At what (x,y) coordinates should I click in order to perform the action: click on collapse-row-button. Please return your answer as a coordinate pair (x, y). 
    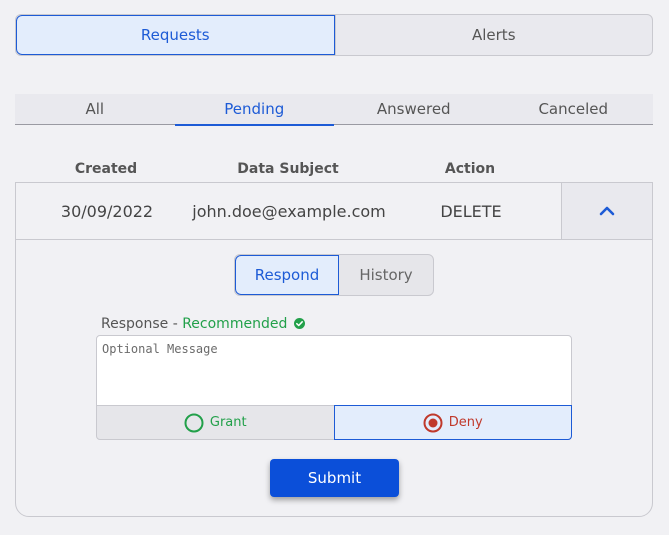
    Looking at the image, I should click on (606, 211).